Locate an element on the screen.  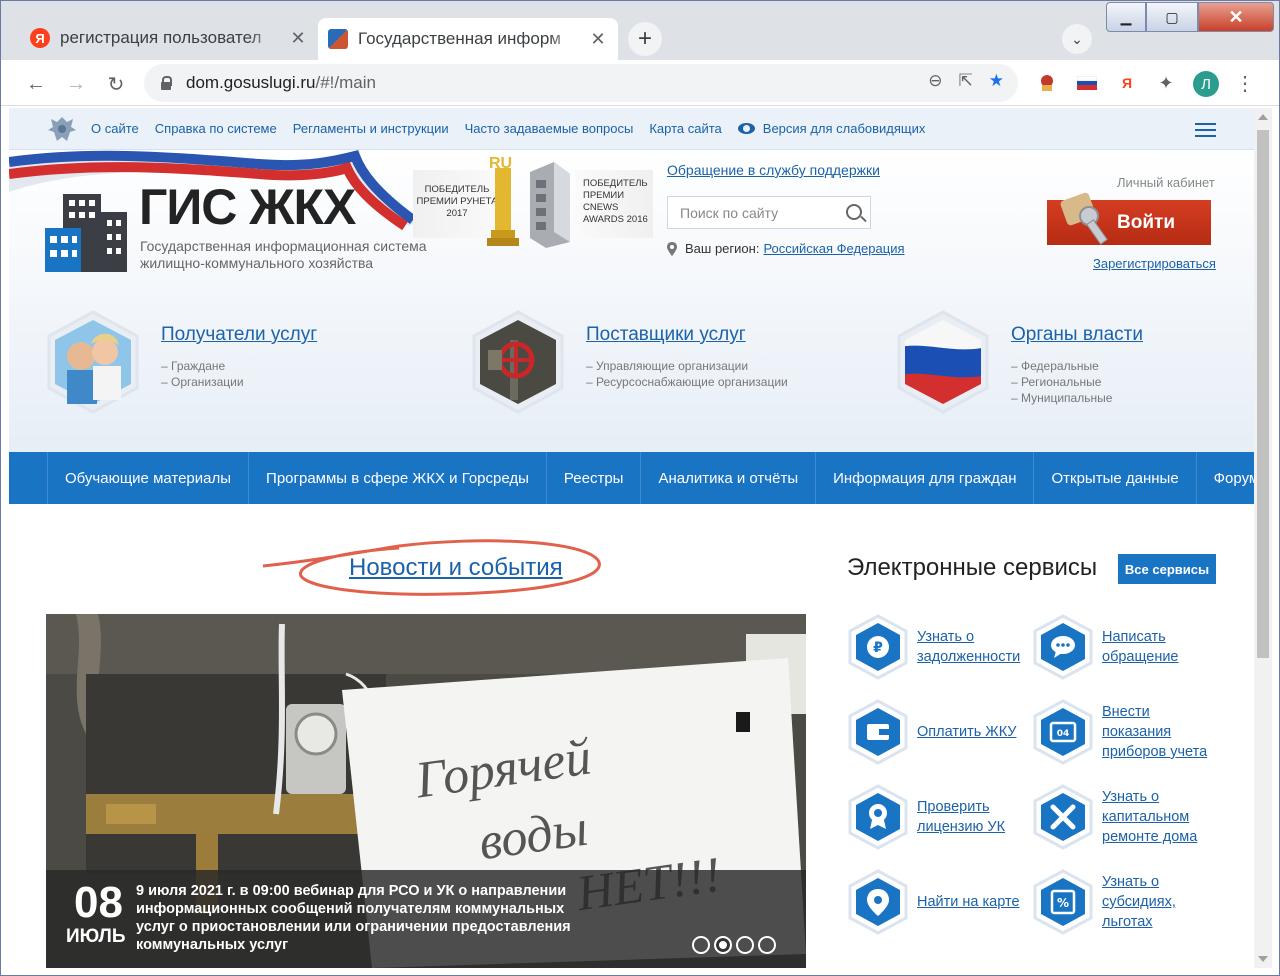
address-bar: dom.gosuslugi.ru/#!/main ⊖ ⇱ ★ is located at coordinates (581, 83).